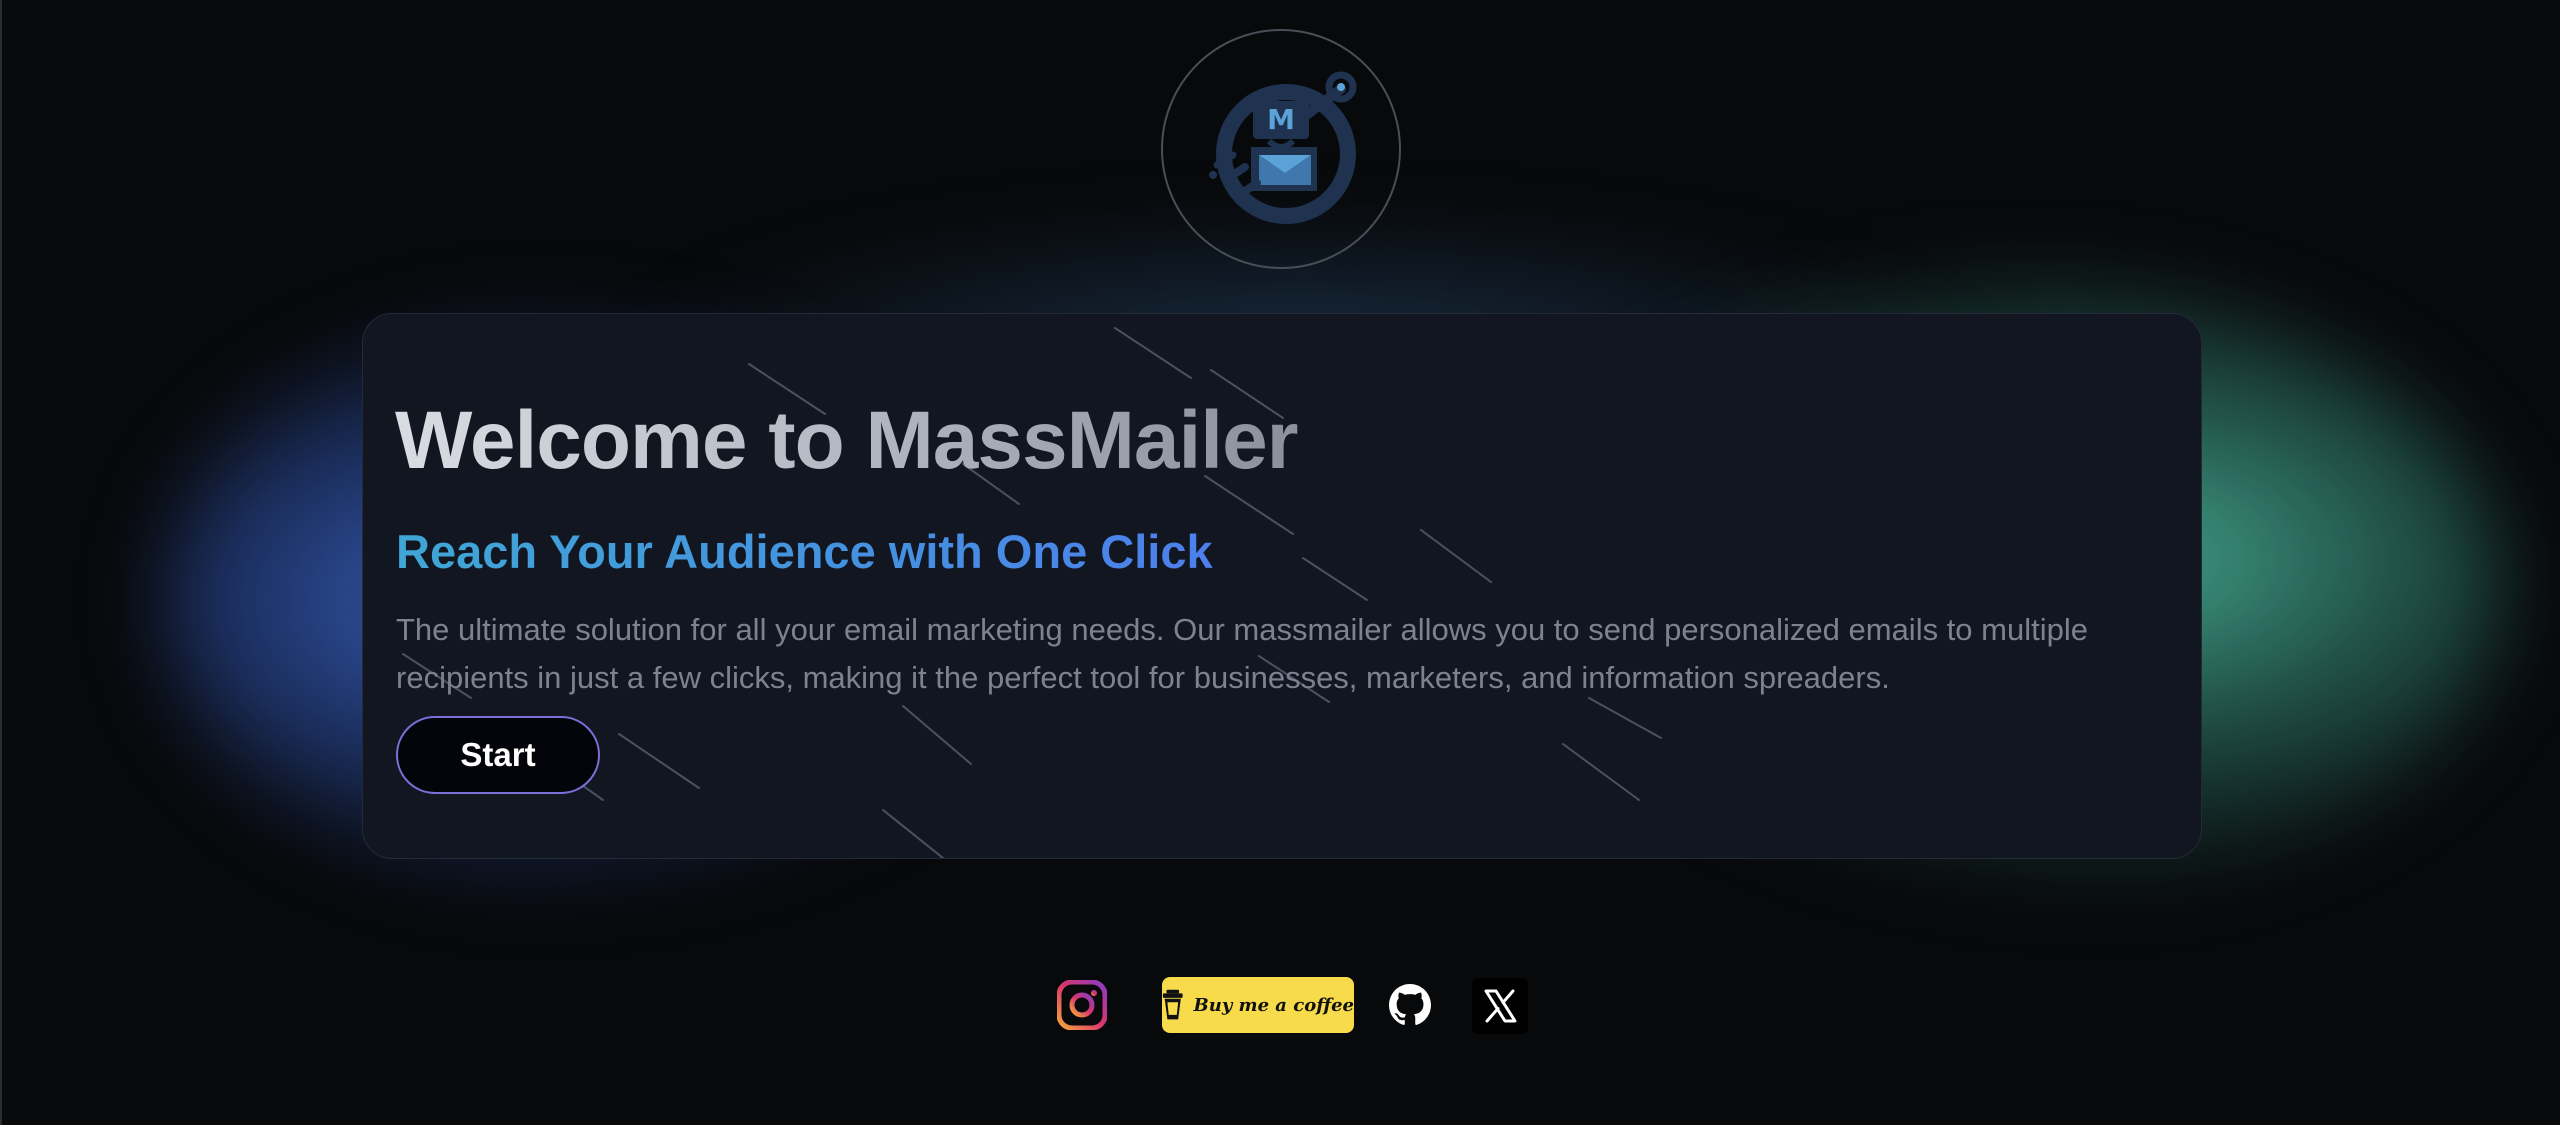 This screenshot has height=1125, width=2560. I want to click on social-links: Buy me a coffee, so click(1302, 1005).